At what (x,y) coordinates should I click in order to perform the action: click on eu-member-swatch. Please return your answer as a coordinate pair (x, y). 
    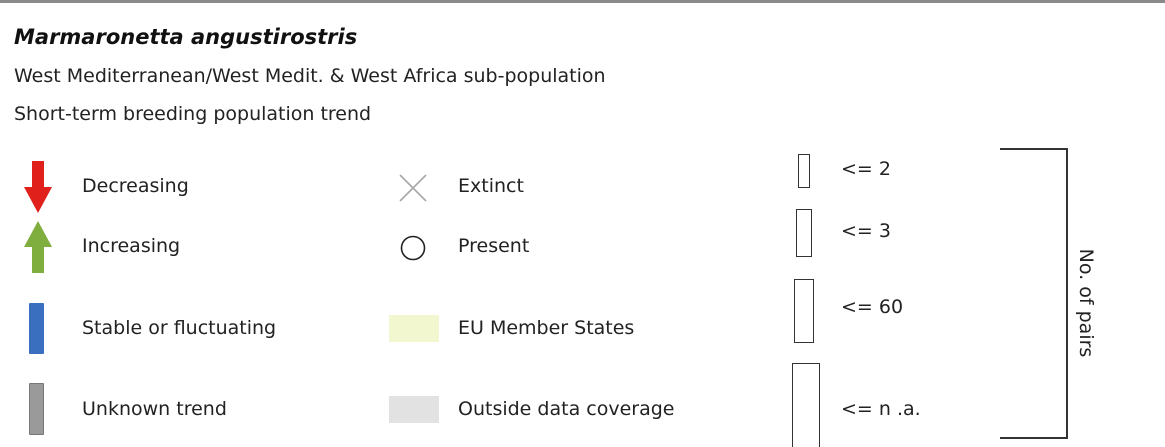
    Looking at the image, I should click on (414, 328).